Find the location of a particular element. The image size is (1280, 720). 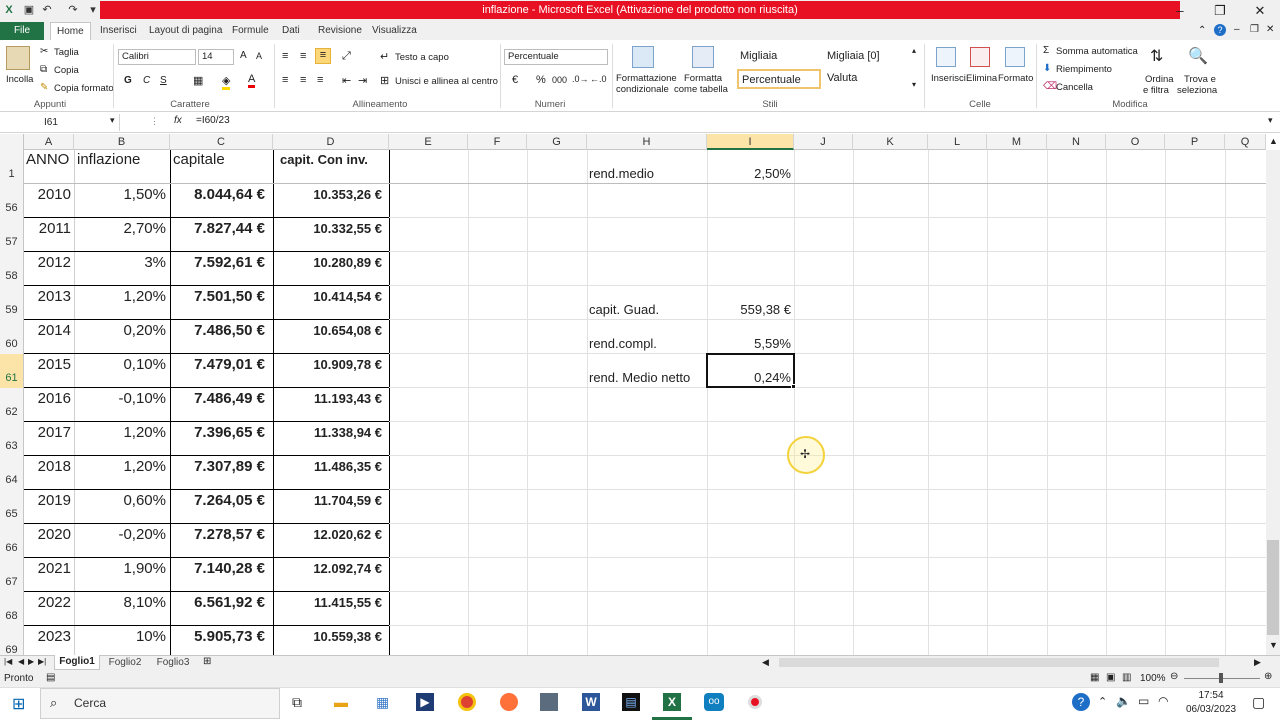

copy-icon: ⧉ is located at coordinates (43, 69).